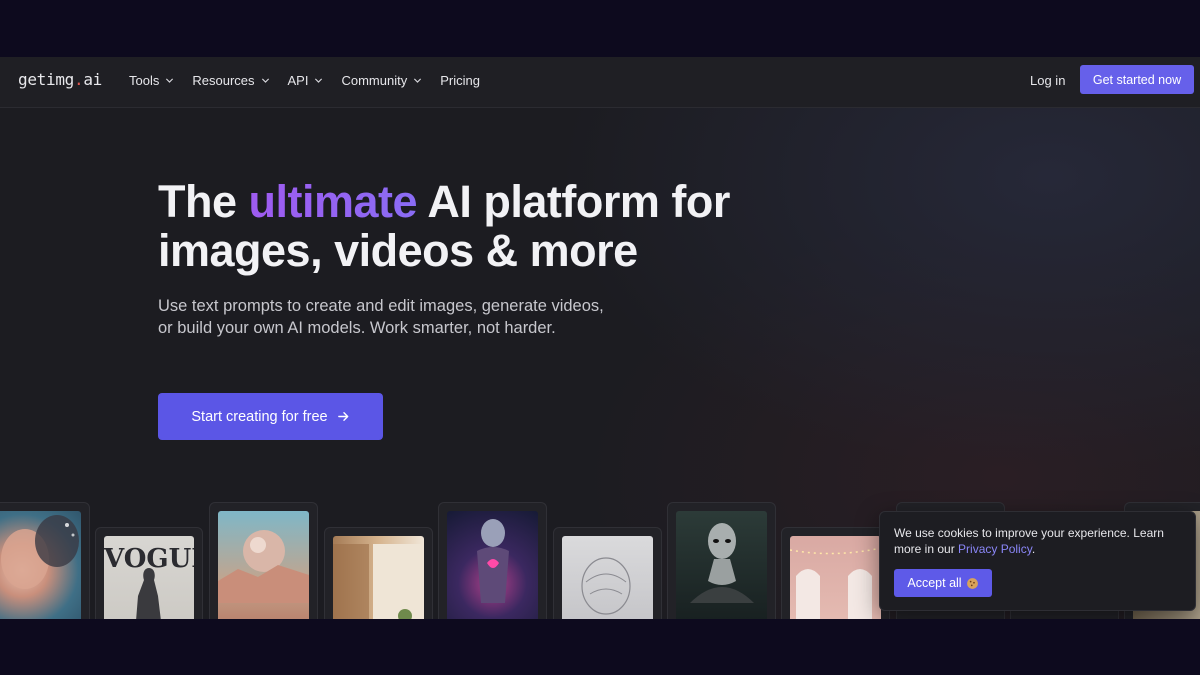 This screenshot has width=1200, height=675. Describe the element at coordinates (377, 581) in the screenshot. I see `interior-shape` at that location.